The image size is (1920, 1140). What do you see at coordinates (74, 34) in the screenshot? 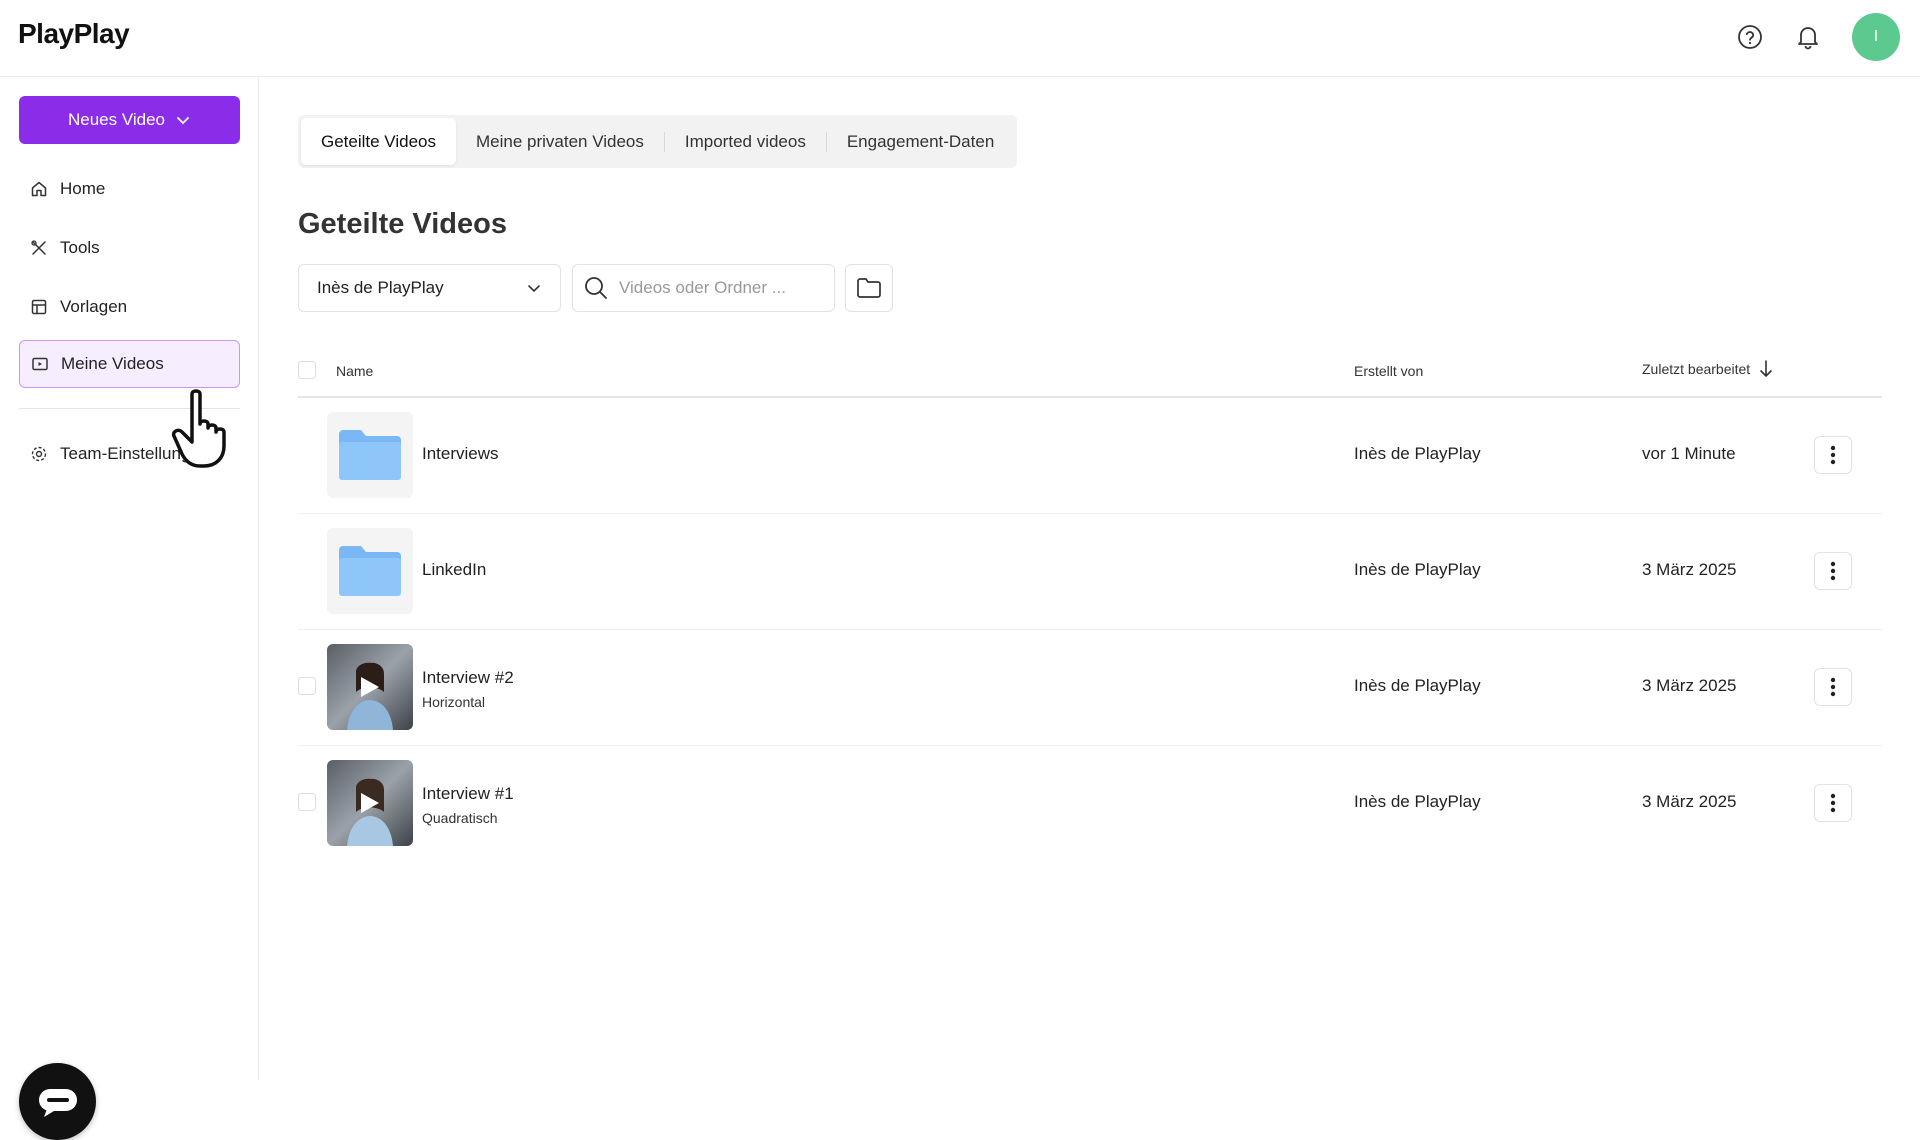
I see `logo: PlayPlay` at bounding box center [74, 34].